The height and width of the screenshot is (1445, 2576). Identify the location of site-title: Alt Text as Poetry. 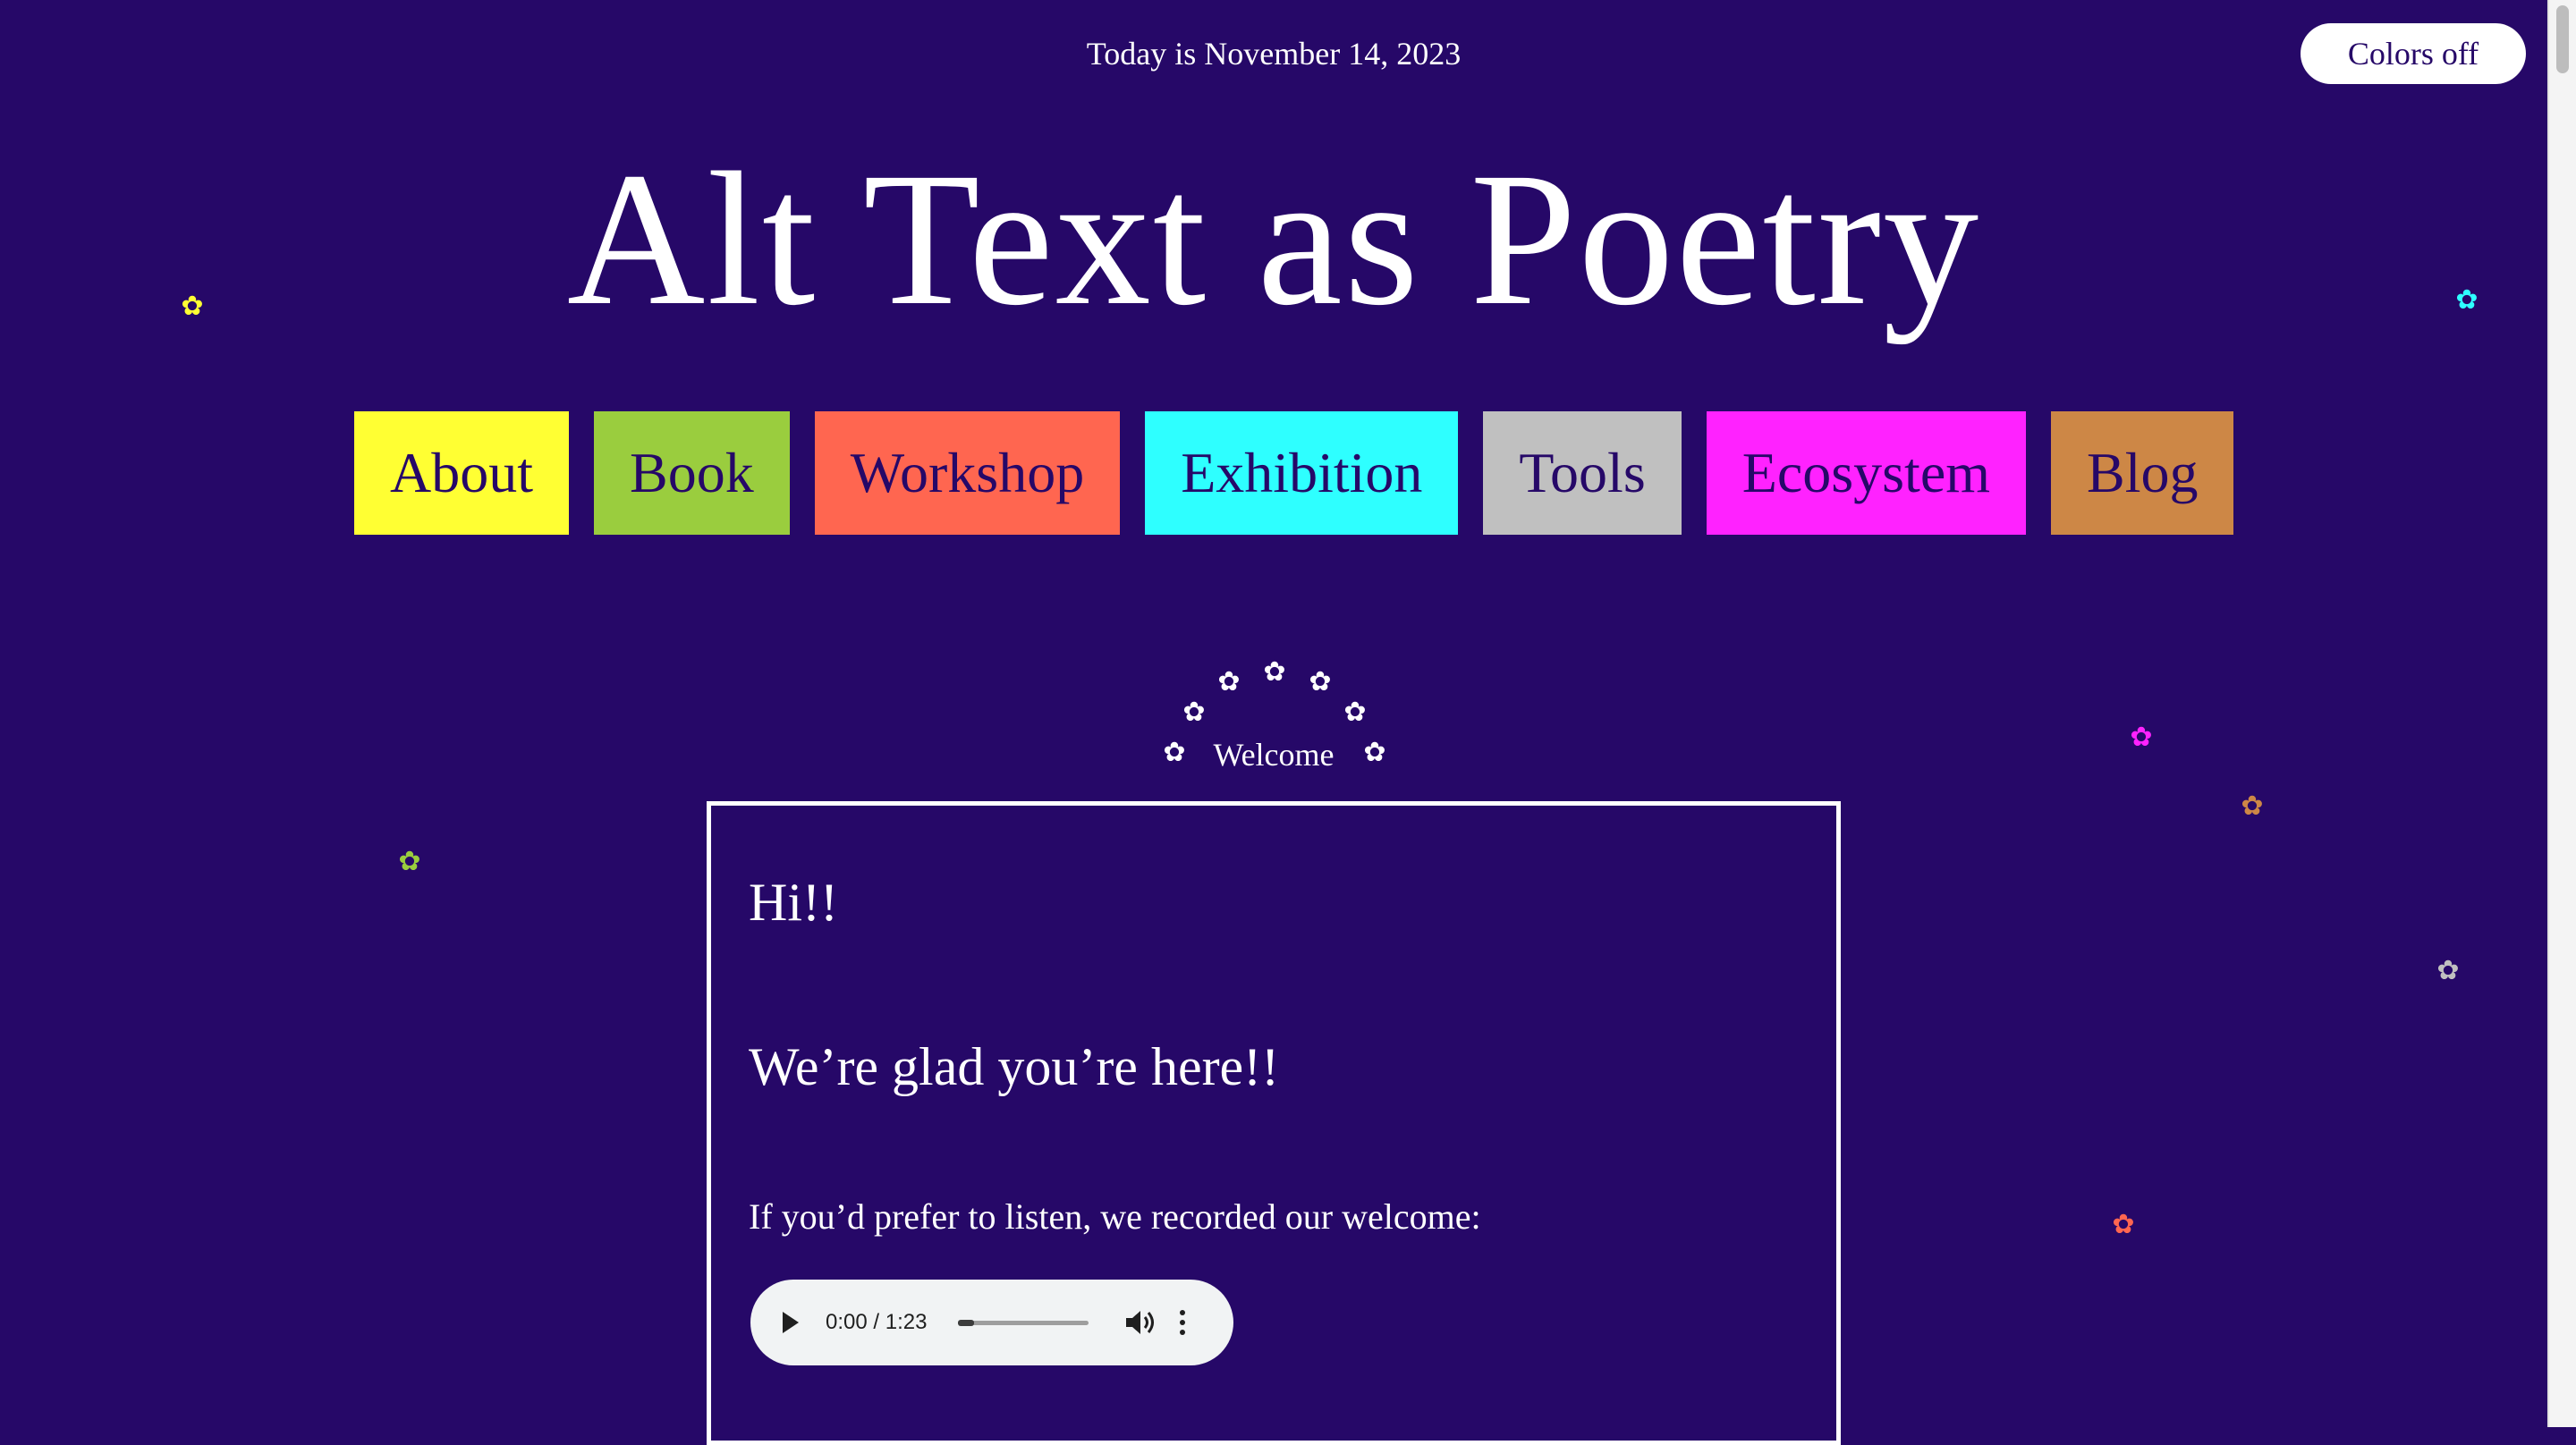
(1273, 239).